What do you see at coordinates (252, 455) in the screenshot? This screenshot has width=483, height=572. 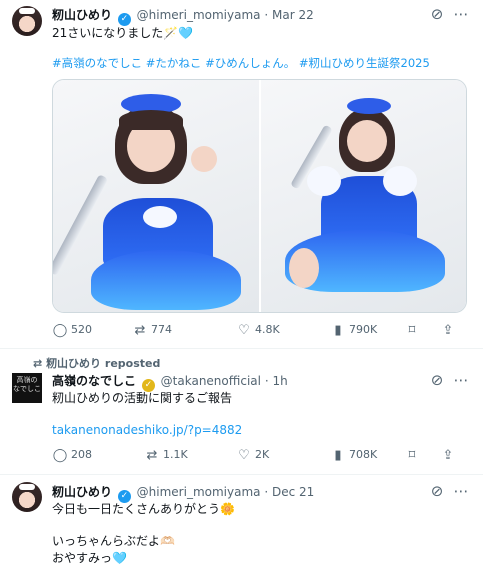 I see `like-button: ♡ 2K` at bounding box center [252, 455].